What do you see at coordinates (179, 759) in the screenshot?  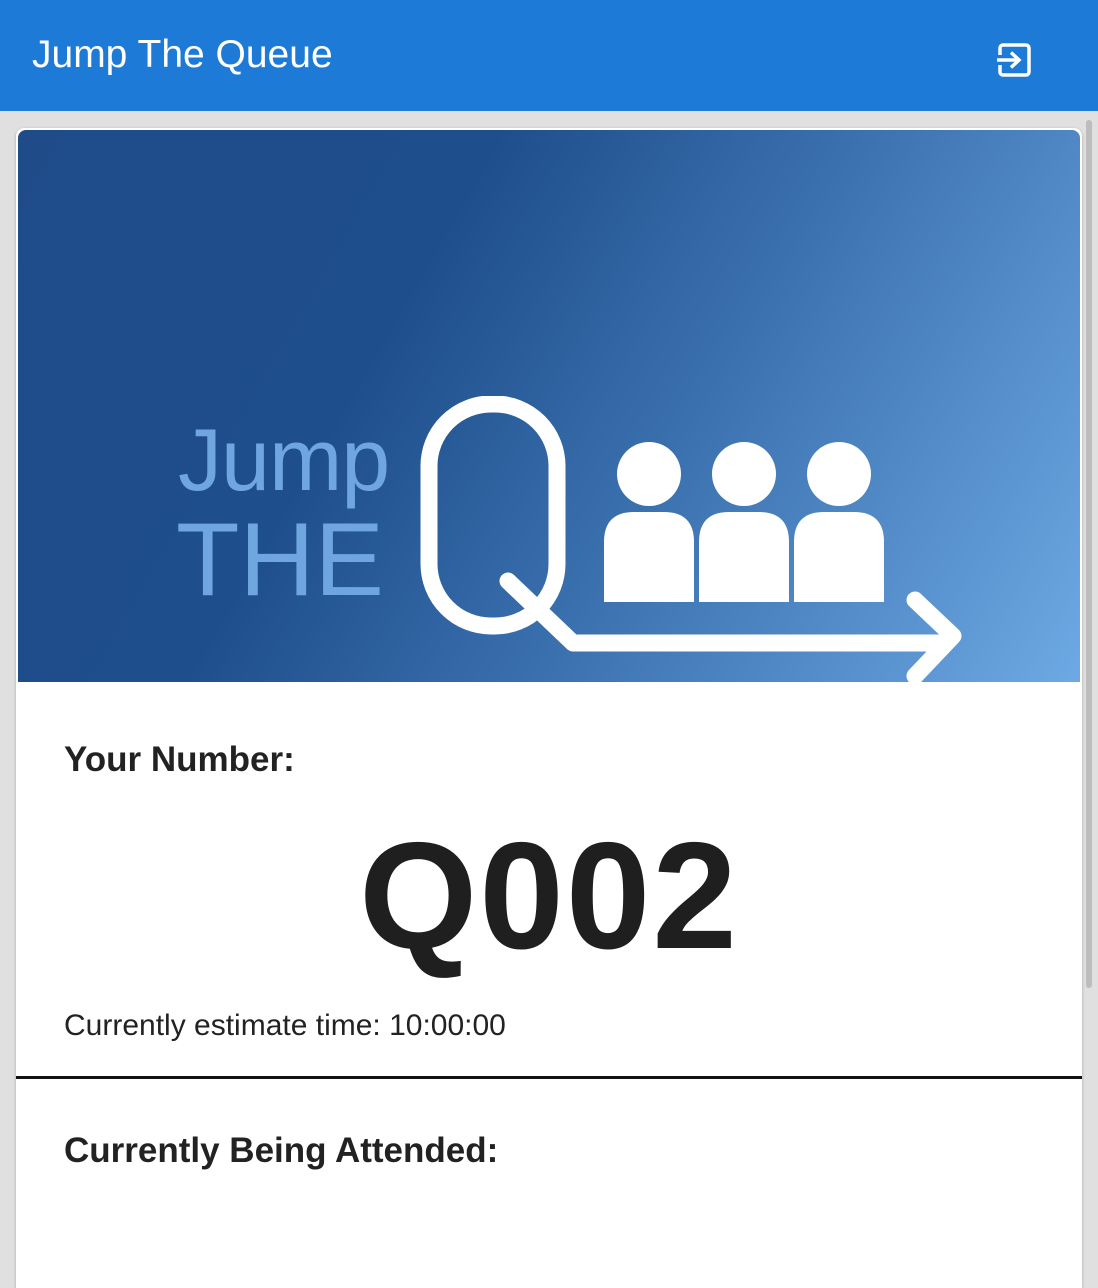 I see `your-number-label: Your Number:` at bounding box center [179, 759].